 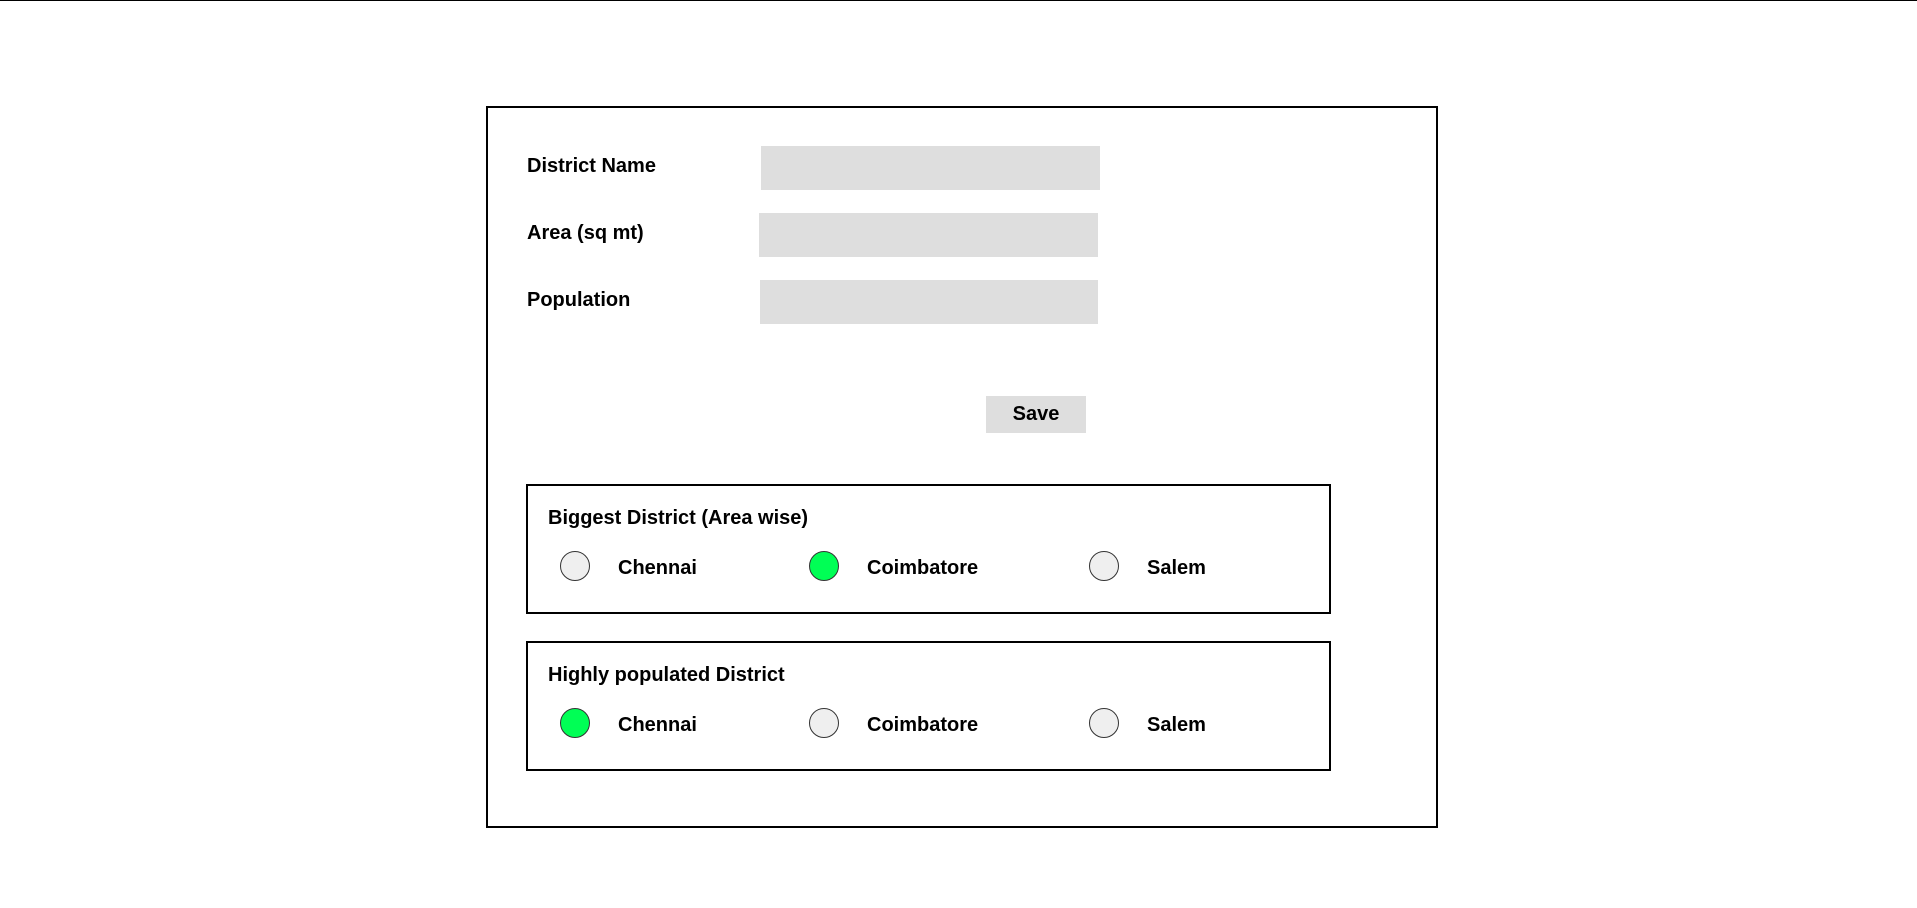 I want to click on populated-district-title: Highly populated District, so click(x=666, y=675).